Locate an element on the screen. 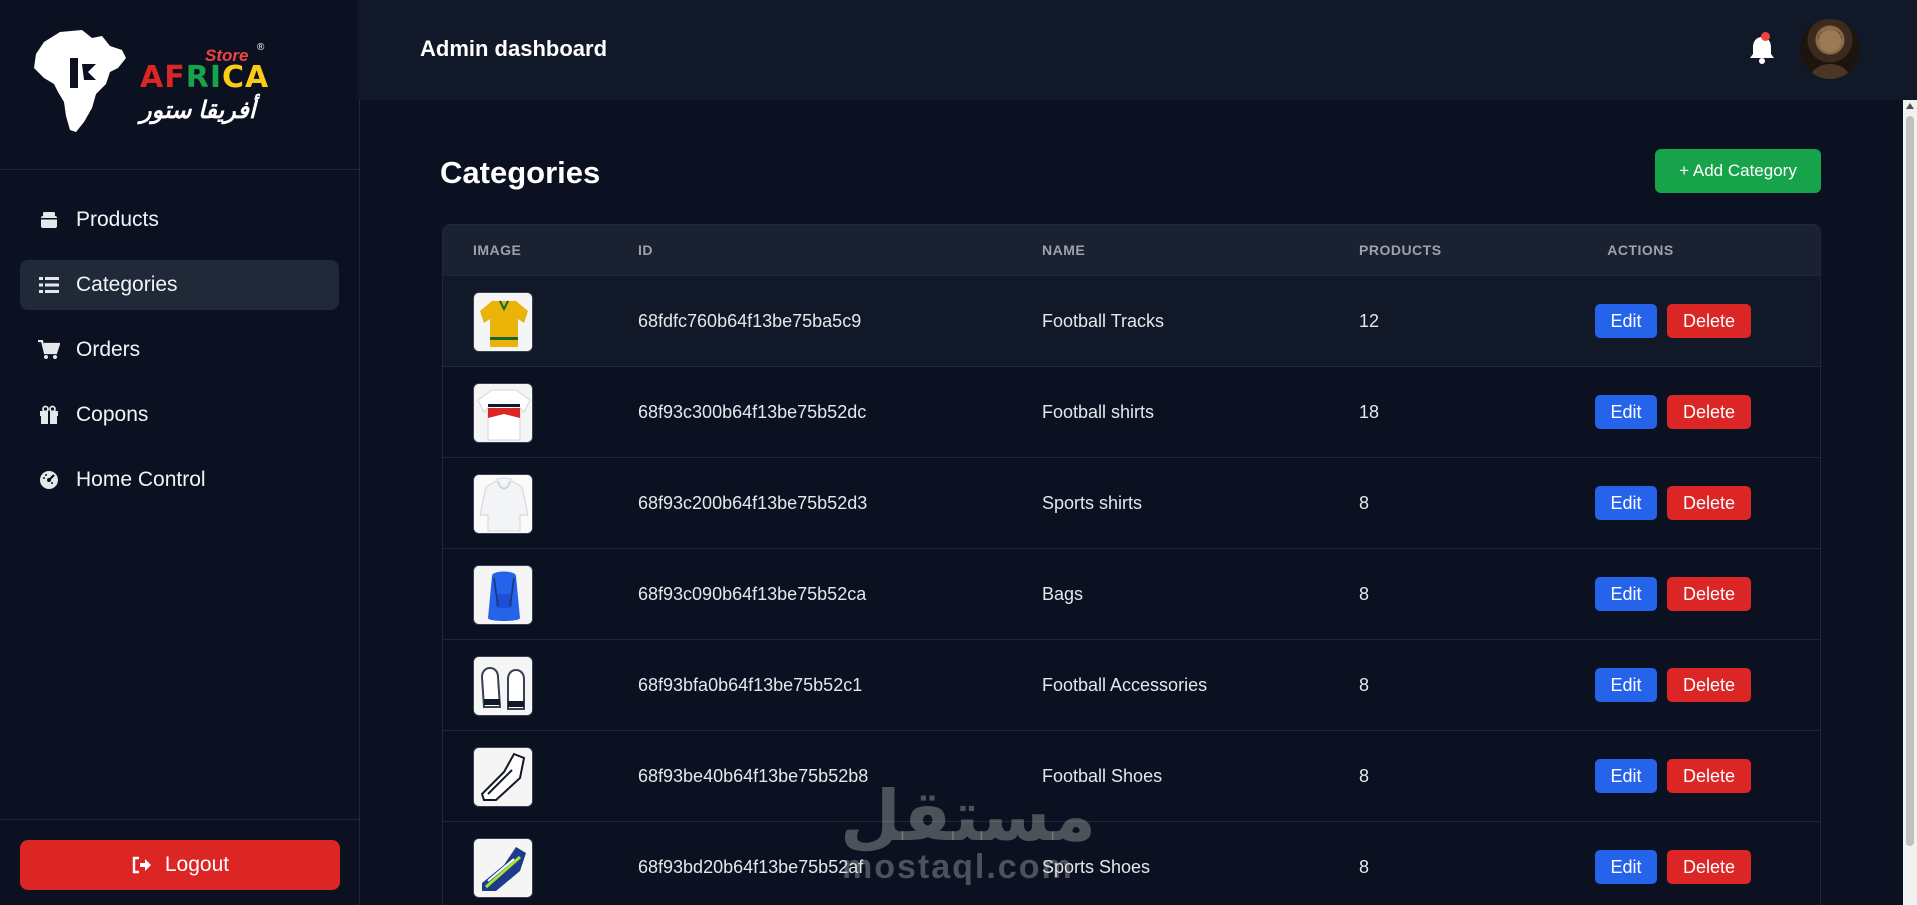  sidebar-item-label: Copons is located at coordinates (112, 414).